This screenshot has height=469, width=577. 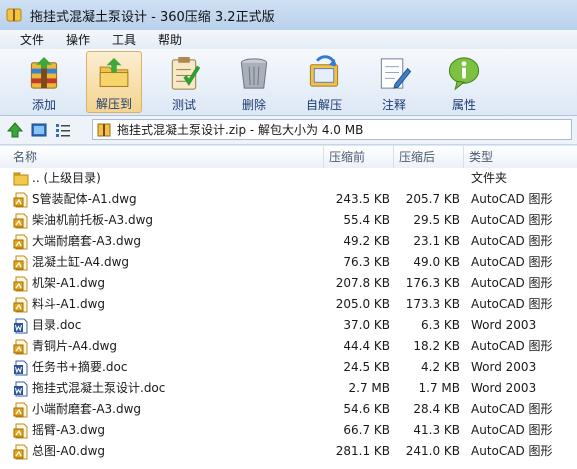 I want to click on file-name-cell: S管装配体-A1.dwg, so click(x=75, y=199).